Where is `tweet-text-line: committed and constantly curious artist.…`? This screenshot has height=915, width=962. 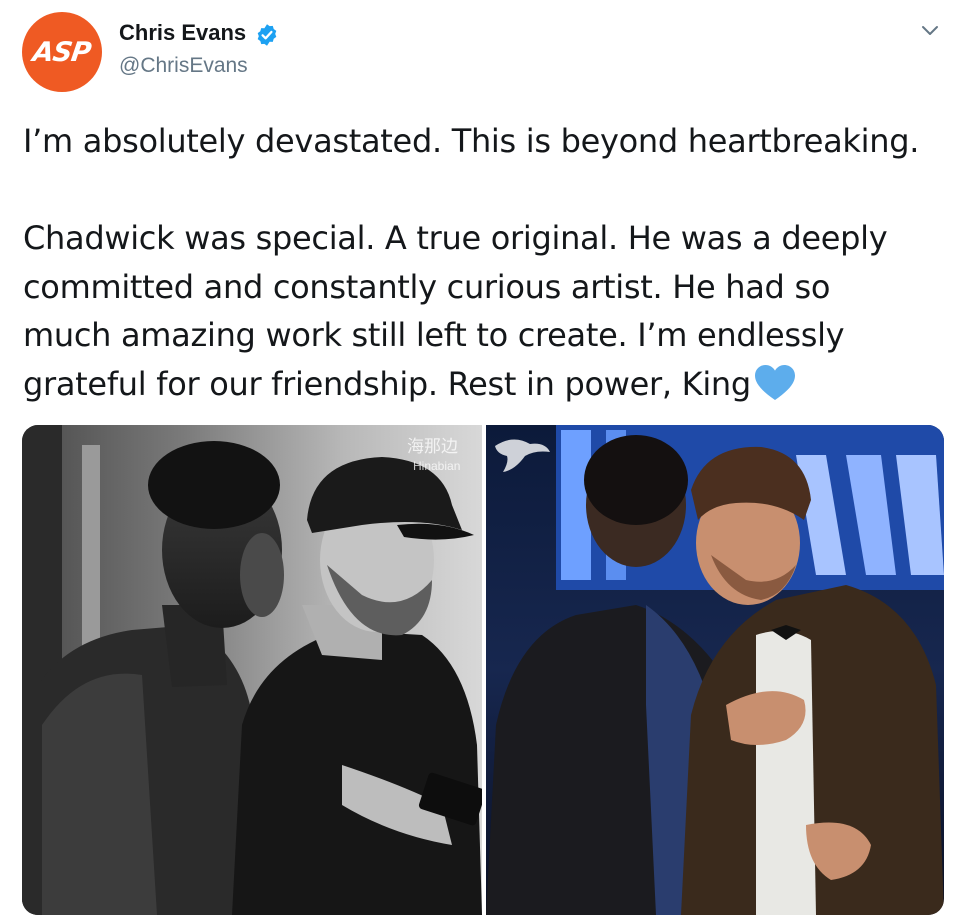
tweet-text-line: committed and constantly curious artist.… is located at coordinates (427, 286).